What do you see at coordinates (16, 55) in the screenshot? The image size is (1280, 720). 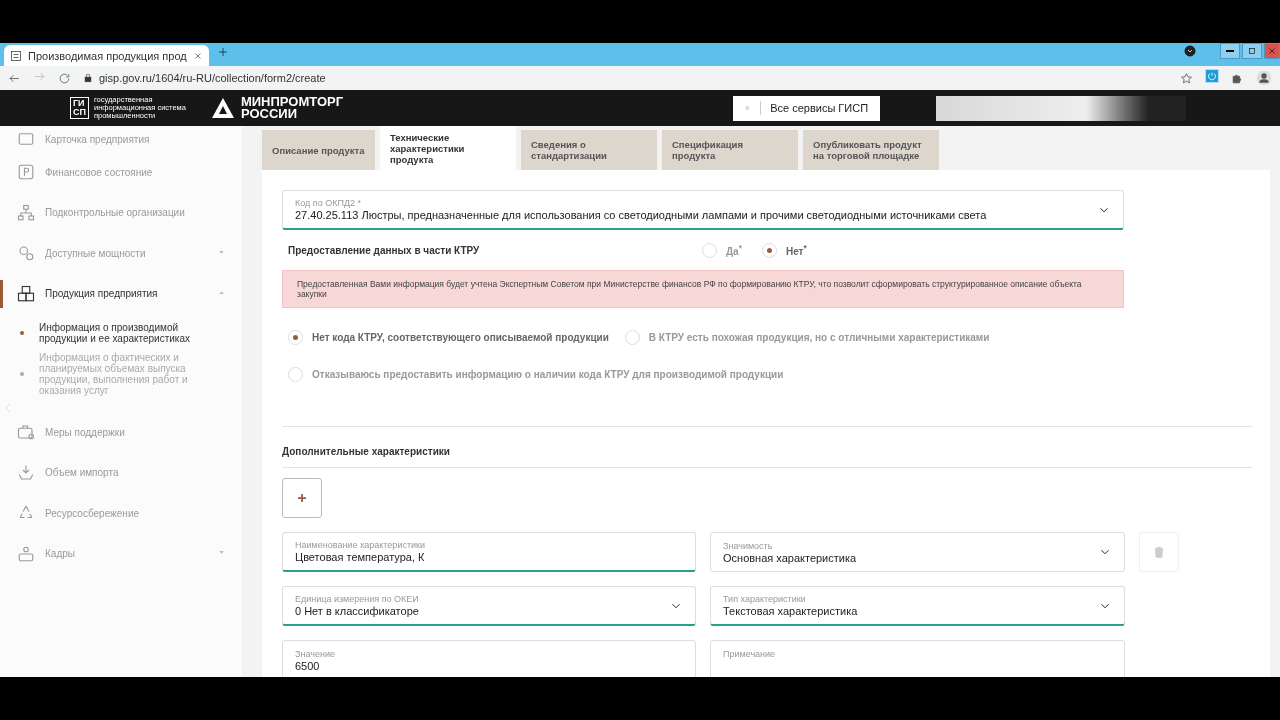 I see `page-icon` at bounding box center [16, 55].